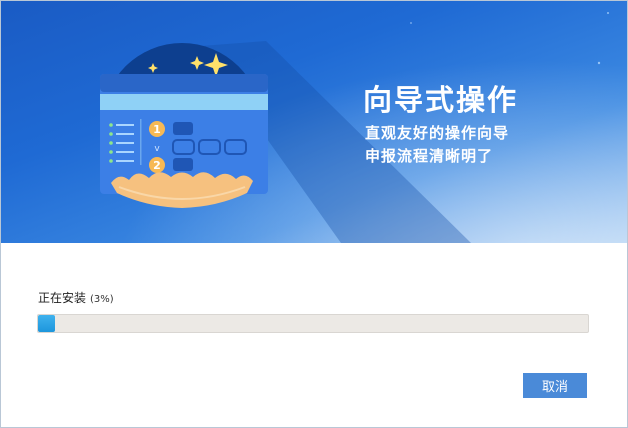 This screenshot has height=428, width=628. What do you see at coordinates (429, 156) in the screenshot?
I see `banner-subtitle-line-2: 申报流程清晰明了` at bounding box center [429, 156].